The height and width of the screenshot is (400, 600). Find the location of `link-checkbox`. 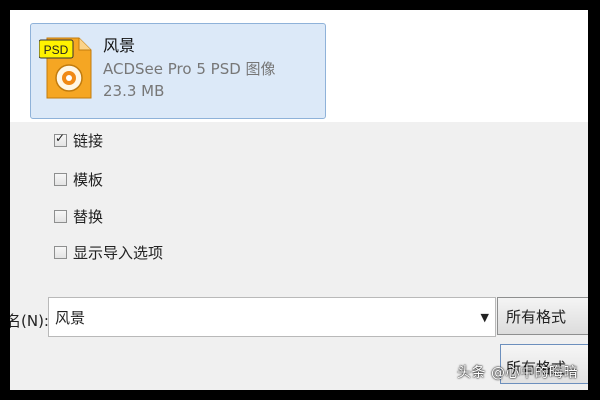

link-checkbox is located at coordinates (60, 139).